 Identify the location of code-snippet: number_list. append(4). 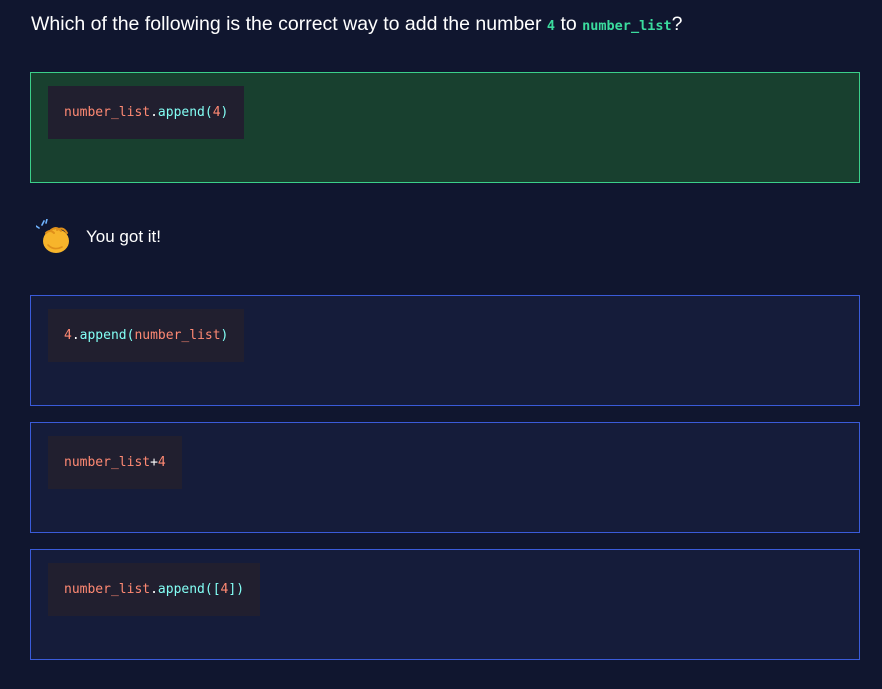
(146, 112).